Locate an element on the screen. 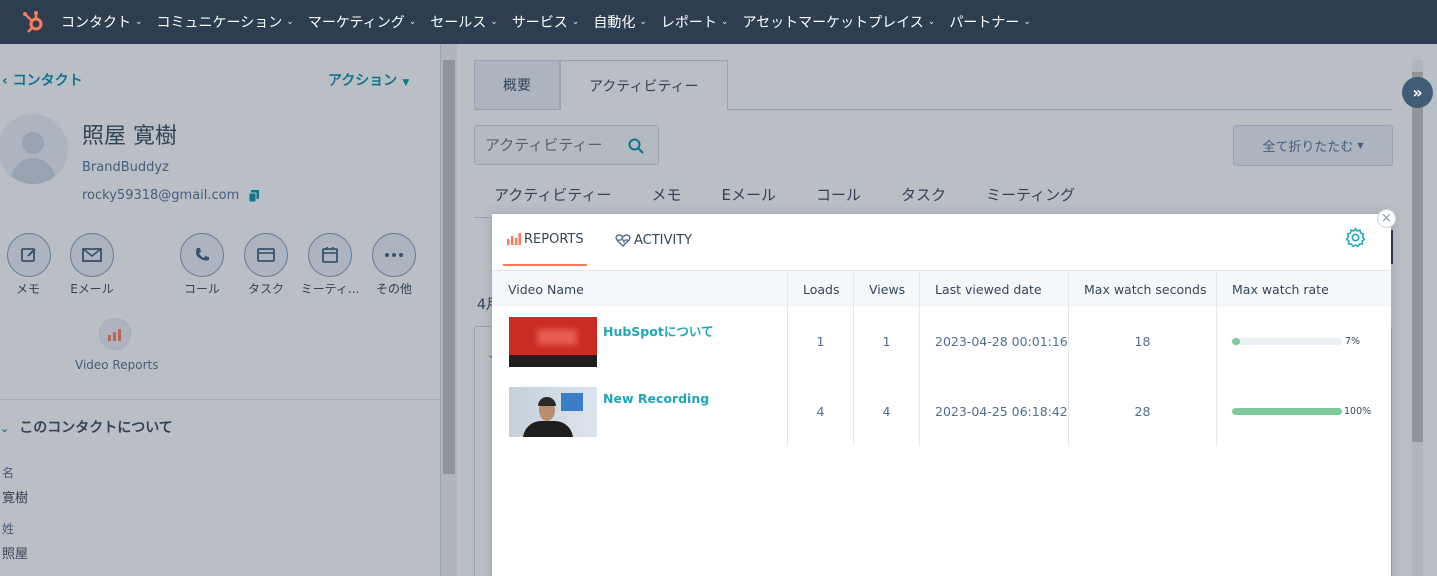 This screenshot has height=576, width=1437. close-modal-button: × is located at coordinates (1386, 218).